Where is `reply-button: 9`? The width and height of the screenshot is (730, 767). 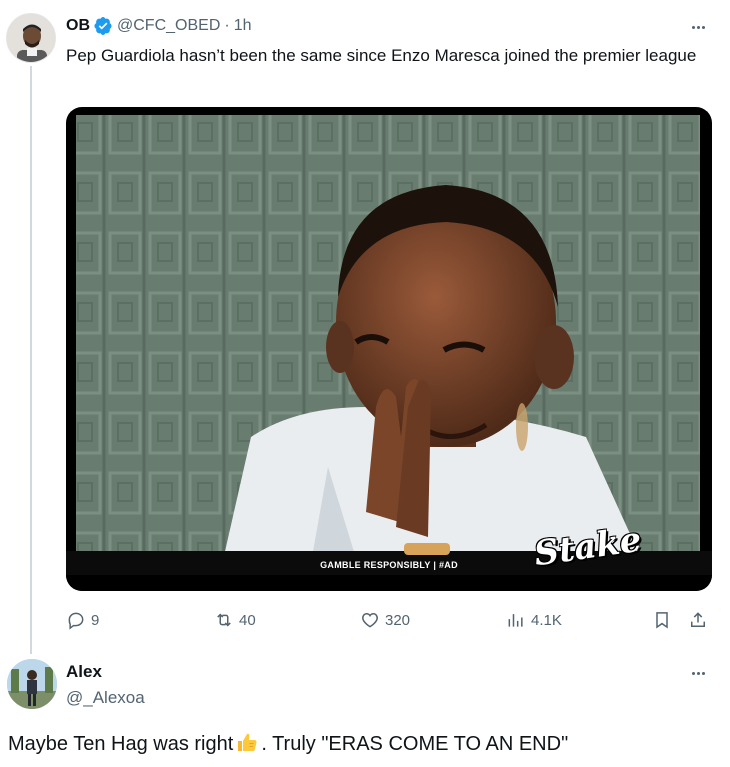 reply-button: 9 is located at coordinates (82, 620).